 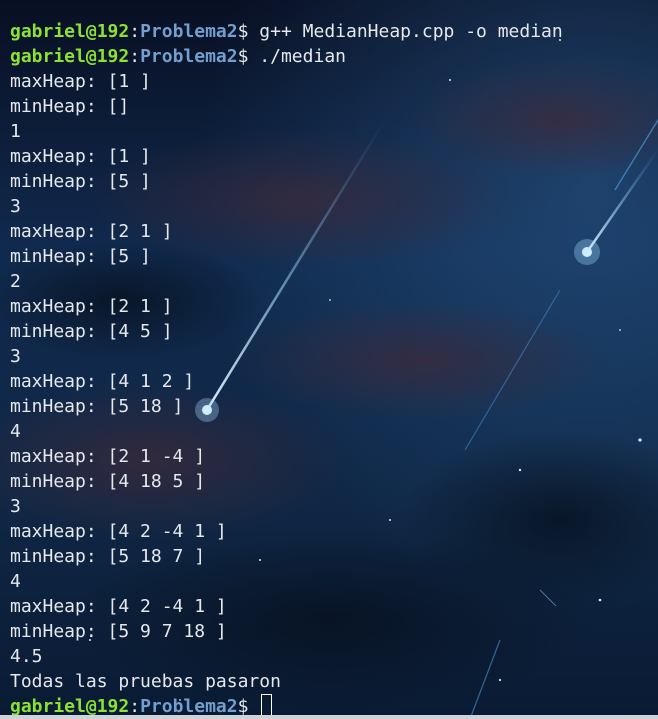 I want to click on prompt-line-run: gabriel@192:Problema2$ ./median, so click(x=330, y=56).